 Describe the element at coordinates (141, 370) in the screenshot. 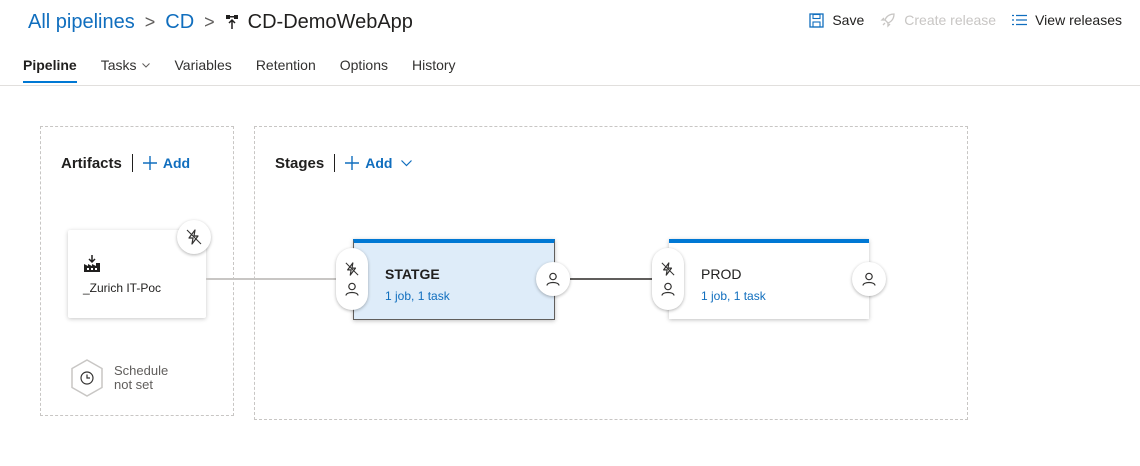

I see `schedule-label: Schedule` at that location.